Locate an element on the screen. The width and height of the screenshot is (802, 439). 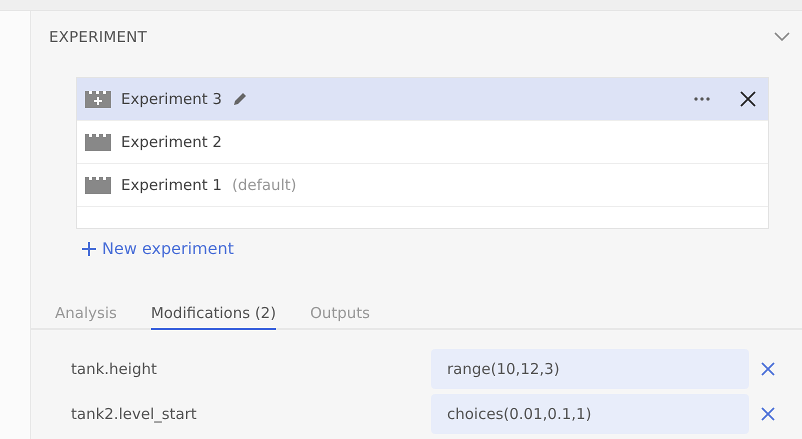
more-icon is located at coordinates (702, 99).